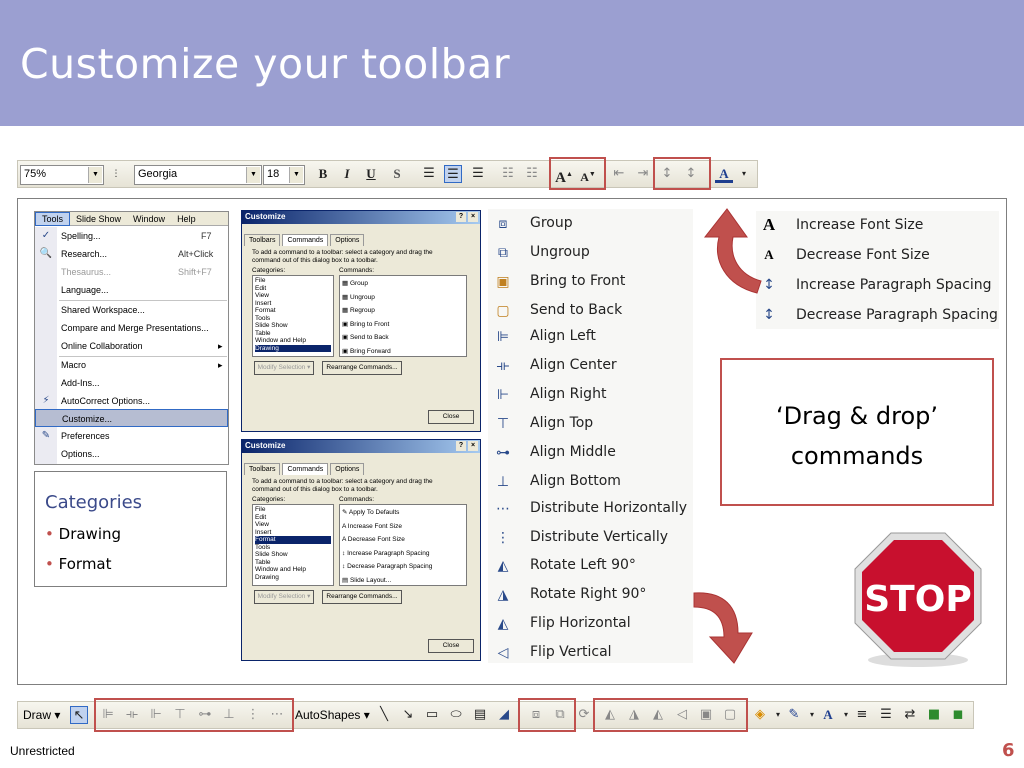 This screenshot has width=1024, height=768. Describe the element at coordinates (760, 715) in the screenshot. I see `fill-color-icon: ◈` at that location.